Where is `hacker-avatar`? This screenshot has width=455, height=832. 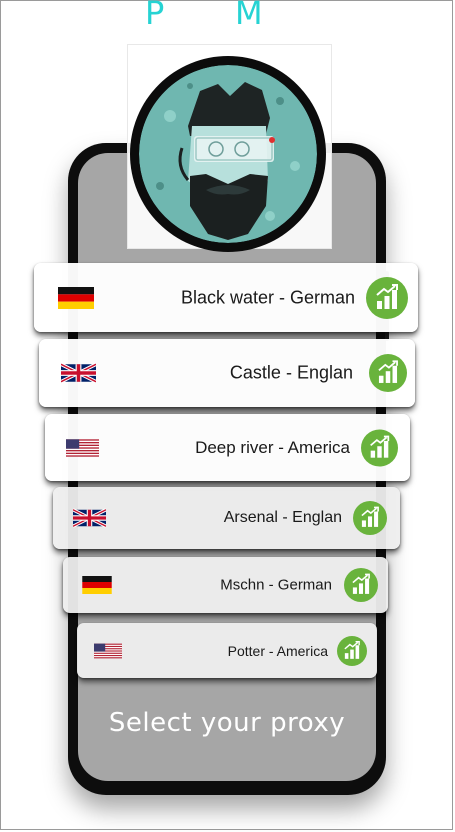
hacker-avatar is located at coordinates (228, 154).